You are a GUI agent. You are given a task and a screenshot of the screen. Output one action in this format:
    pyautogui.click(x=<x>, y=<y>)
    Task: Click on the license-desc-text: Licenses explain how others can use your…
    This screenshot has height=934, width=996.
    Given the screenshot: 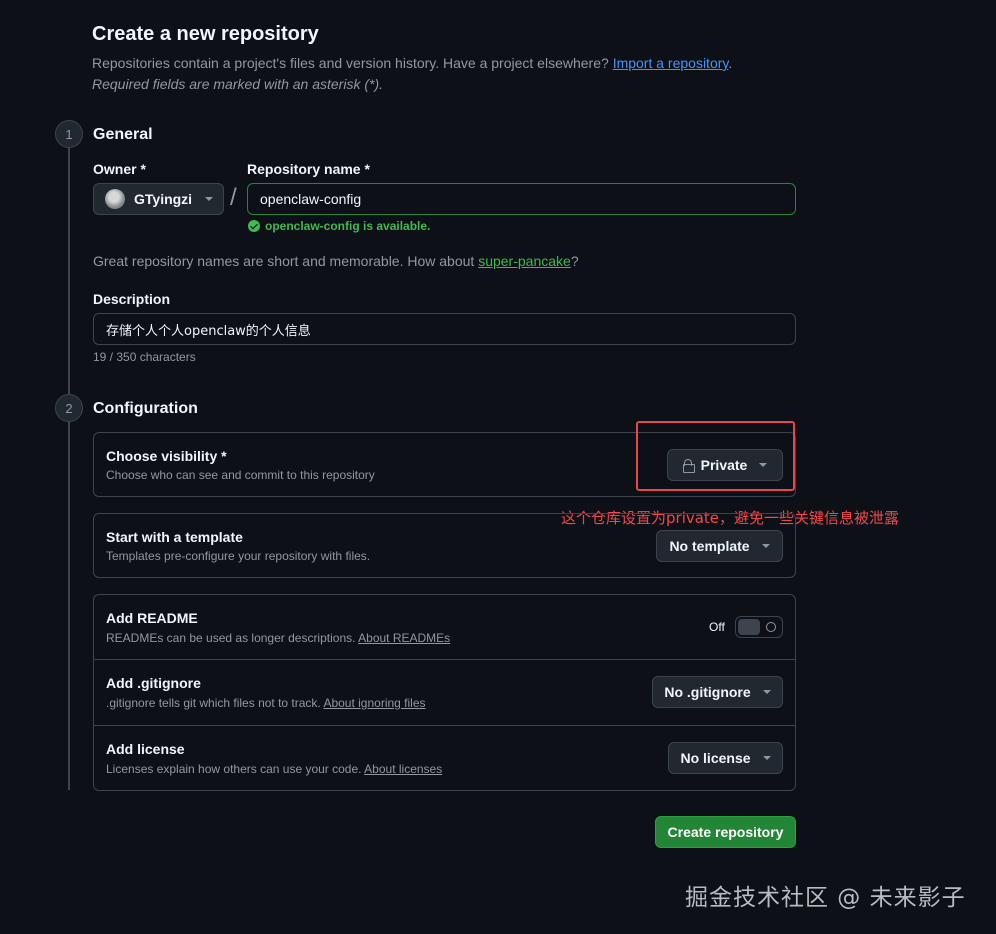 What is the action you would take?
    pyautogui.click(x=234, y=769)
    